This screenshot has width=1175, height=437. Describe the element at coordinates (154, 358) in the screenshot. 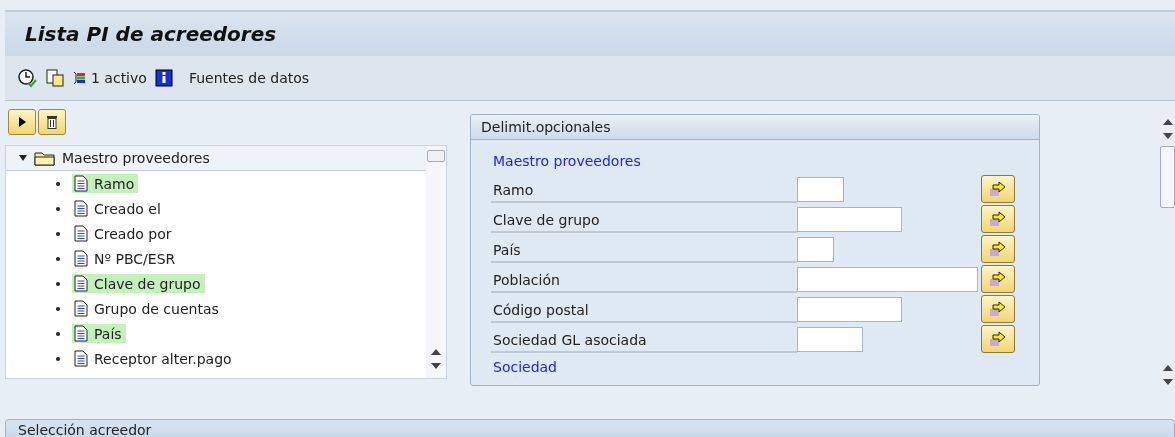

I see `tree-item: Receptor alter.pago` at that location.